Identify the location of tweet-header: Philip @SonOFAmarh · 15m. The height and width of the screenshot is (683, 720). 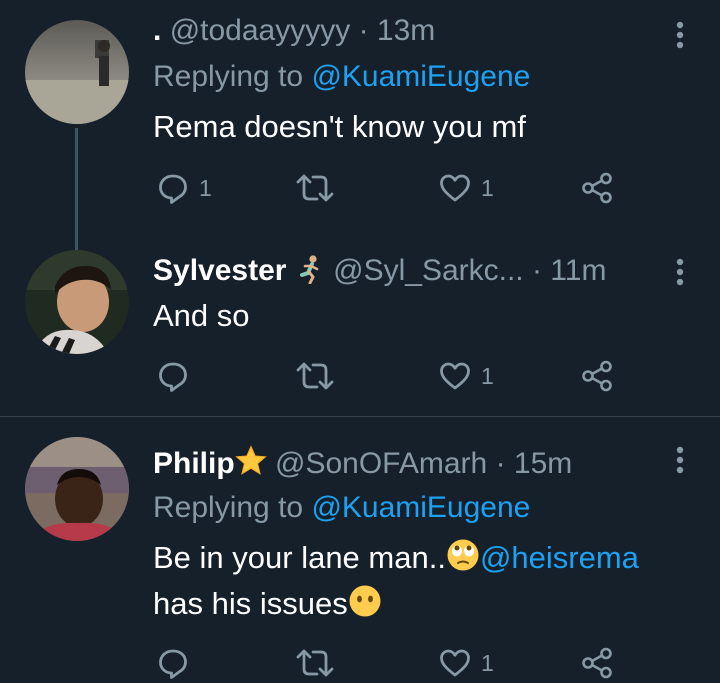
(362, 465).